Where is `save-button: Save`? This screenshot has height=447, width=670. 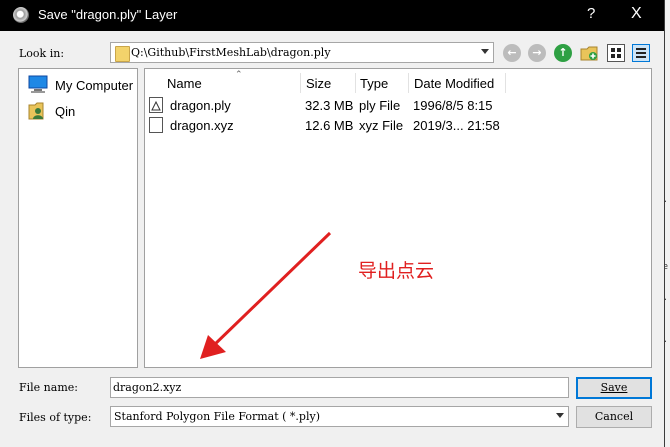 save-button: Save is located at coordinates (614, 388).